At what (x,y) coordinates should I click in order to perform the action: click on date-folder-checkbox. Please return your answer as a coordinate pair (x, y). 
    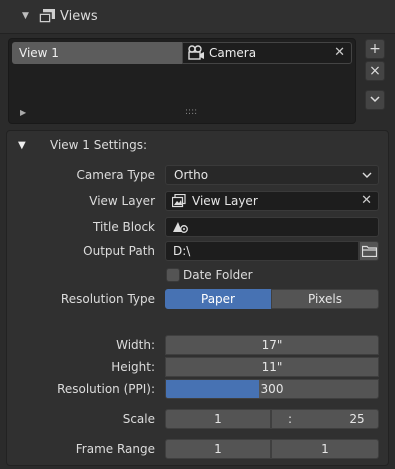
    Looking at the image, I should click on (173, 275).